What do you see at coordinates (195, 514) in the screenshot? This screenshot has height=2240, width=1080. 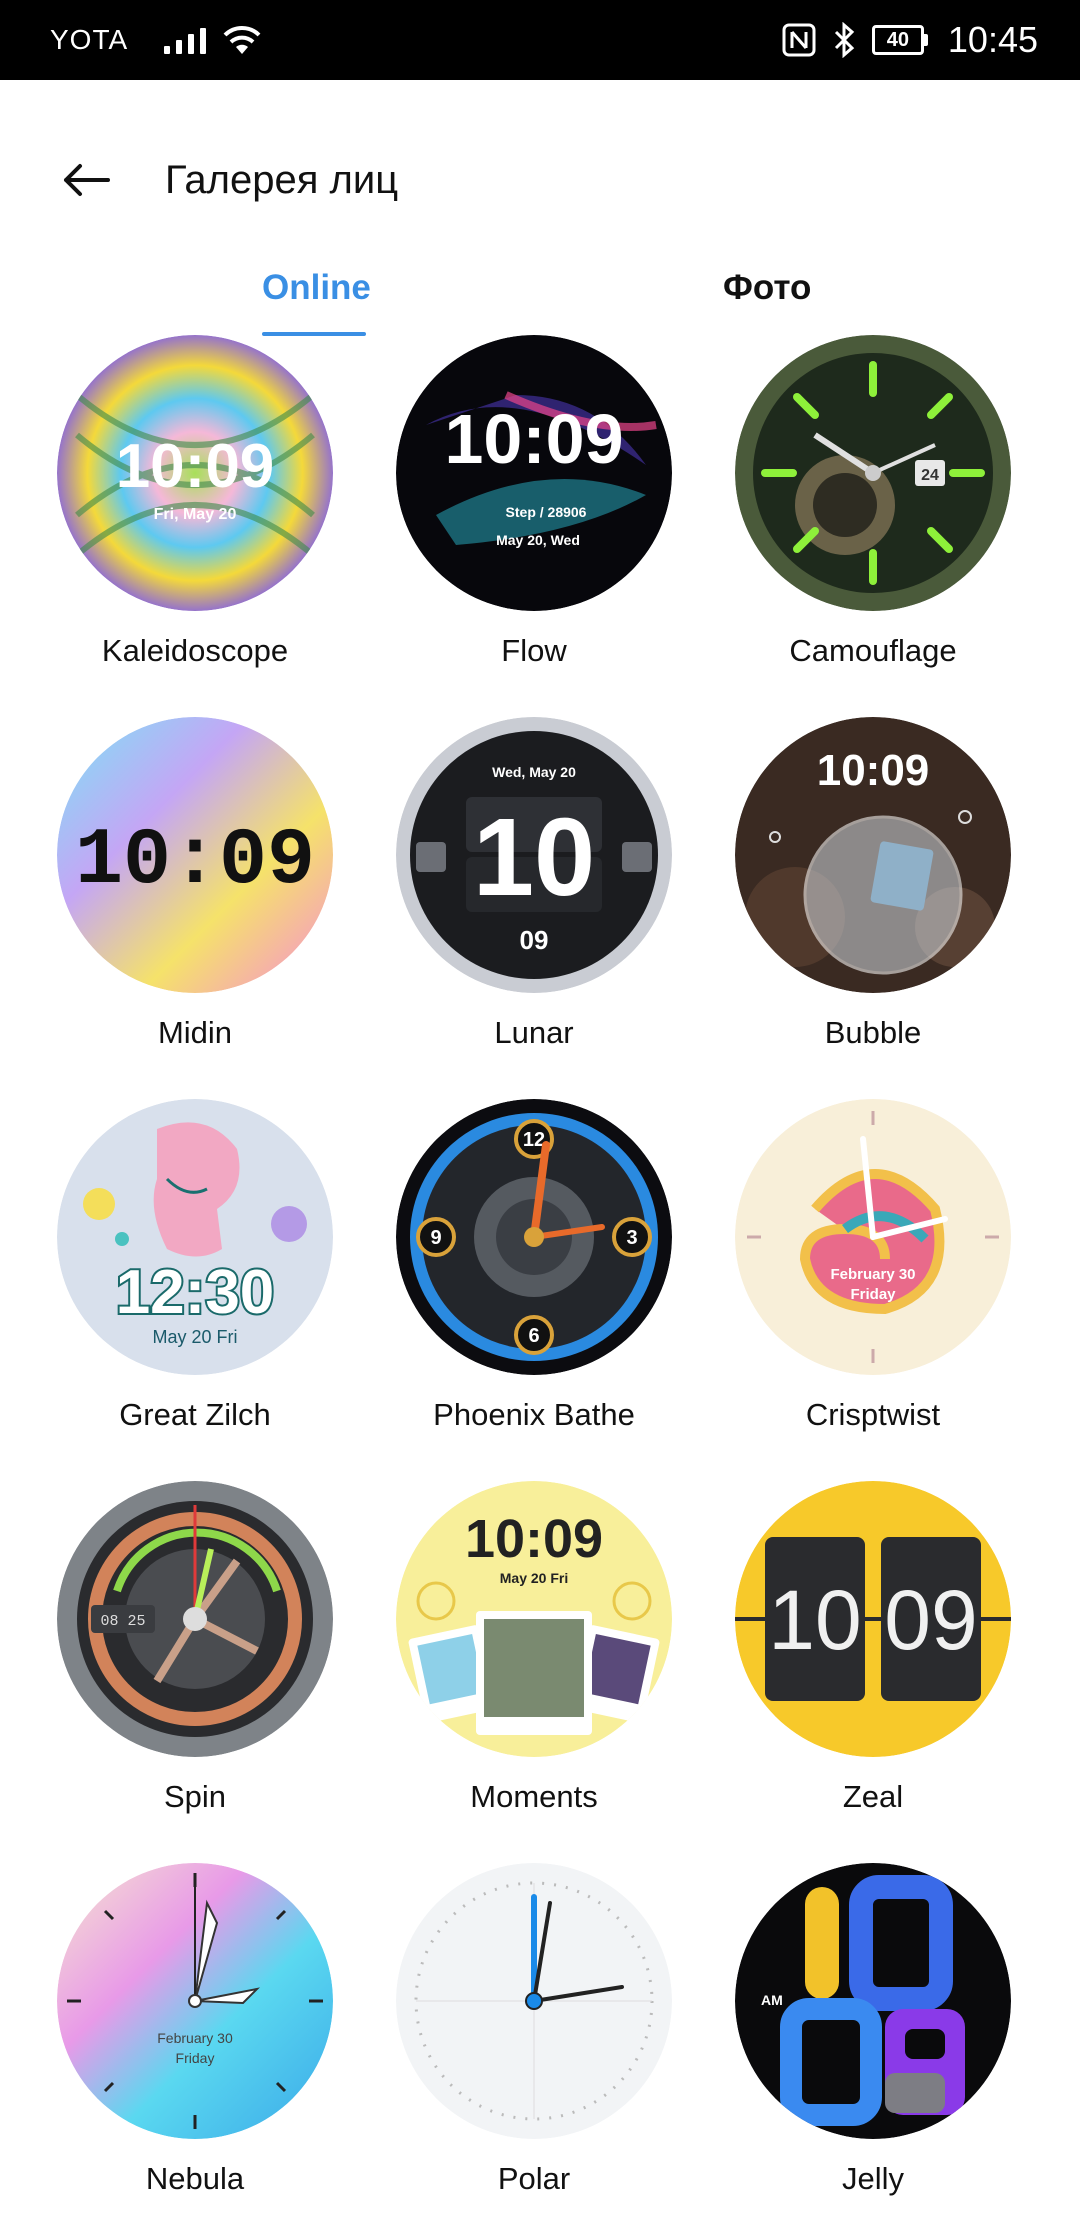 I see `kaleidoscope-date: Fri, May 20` at bounding box center [195, 514].